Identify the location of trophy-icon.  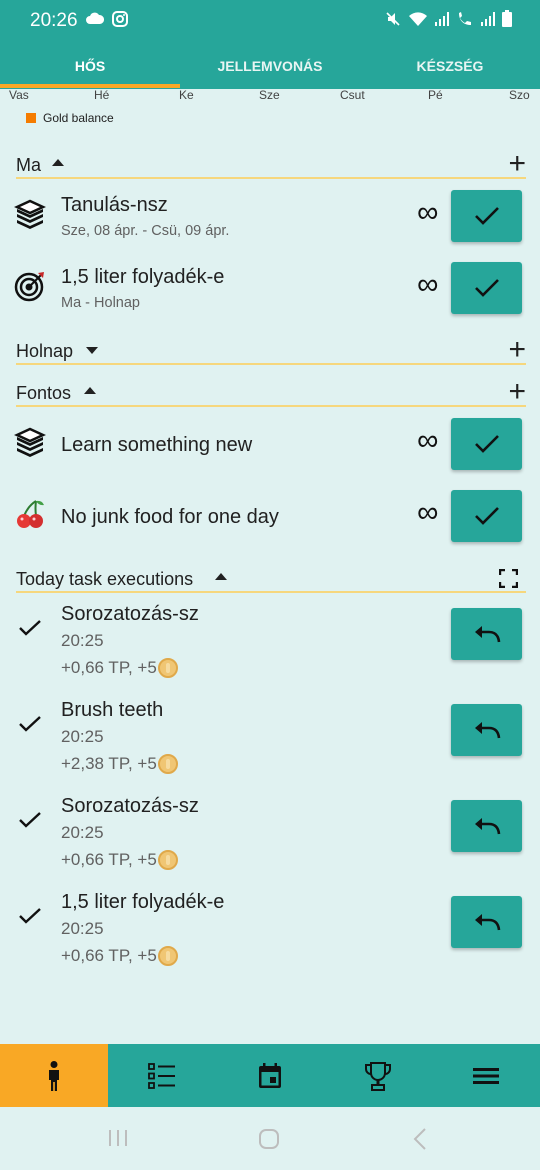
(378, 1076).